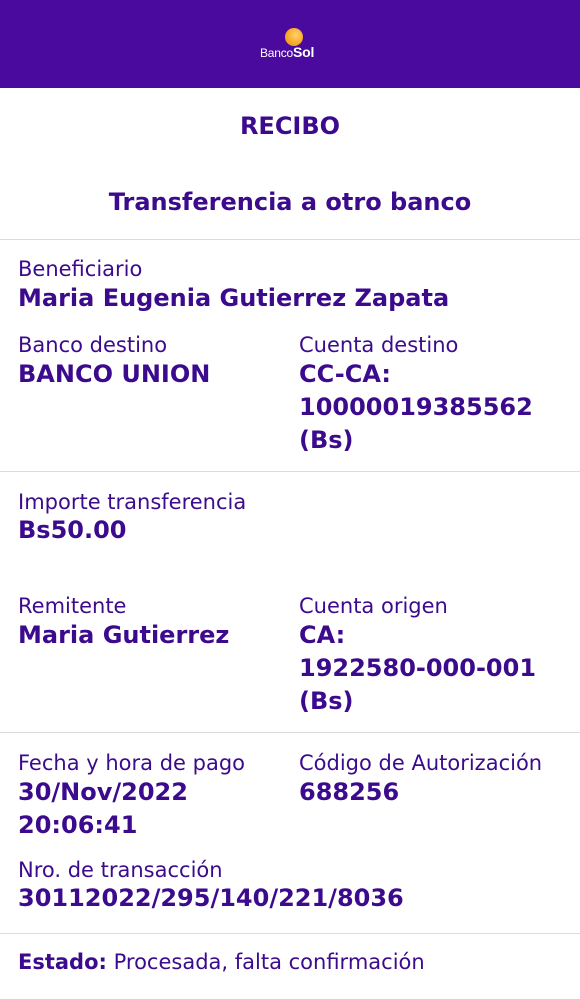 The width and height of the screenshot is (580, 999). Describe the element at coordinates (78, 825) in the screenshot. I see `fecha-line2: 20:06:41` at that location.